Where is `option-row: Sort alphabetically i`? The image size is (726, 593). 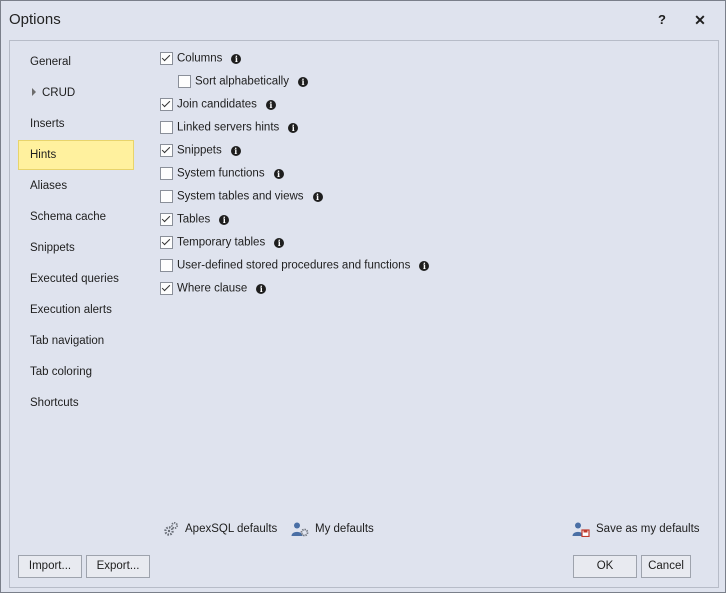
option-row: Sort alphabetically i is located at coordinates (294, 86).